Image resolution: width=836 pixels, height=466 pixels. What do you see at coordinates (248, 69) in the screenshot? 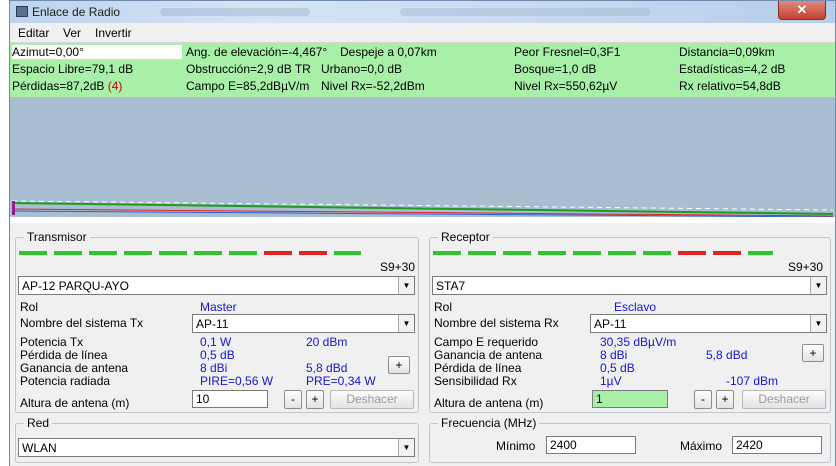
I see `obstruction-value: Obstrucción=2,9 dB TR` at bounding box center [248, 69].